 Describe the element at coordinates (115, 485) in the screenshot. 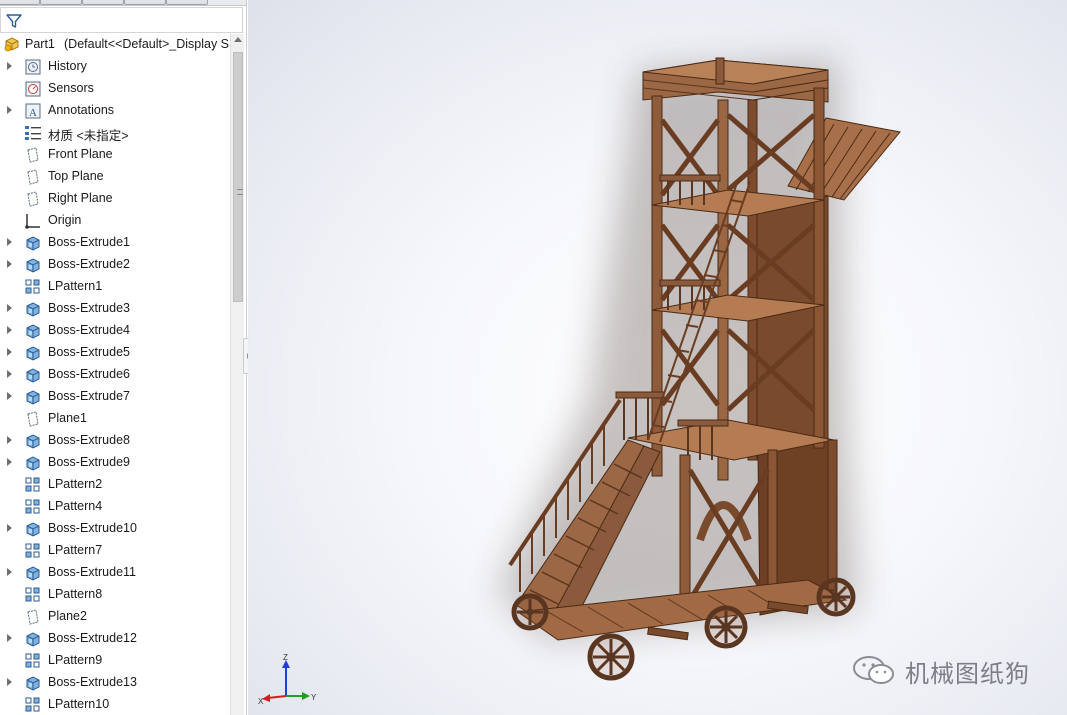

I see `tree-item: LPattern2` at that location.